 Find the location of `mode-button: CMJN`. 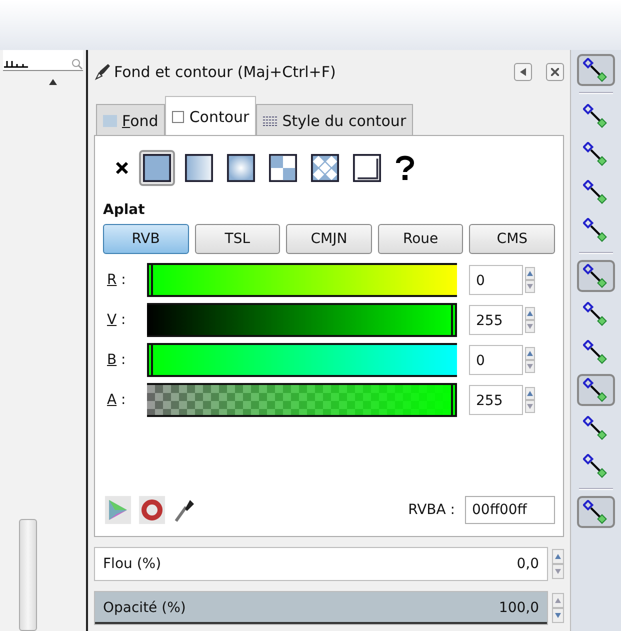

mode-button: CMJN is located at coordinates (329, 239).